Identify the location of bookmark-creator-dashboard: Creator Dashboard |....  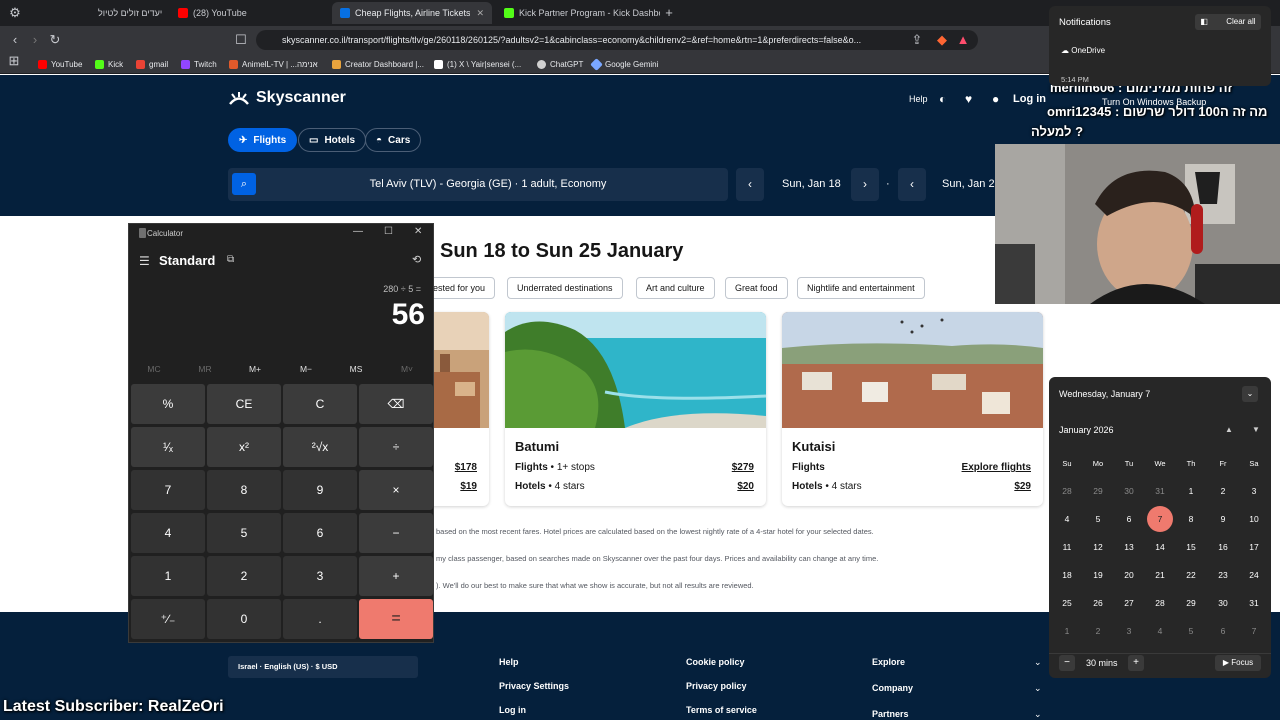
(378, 64).